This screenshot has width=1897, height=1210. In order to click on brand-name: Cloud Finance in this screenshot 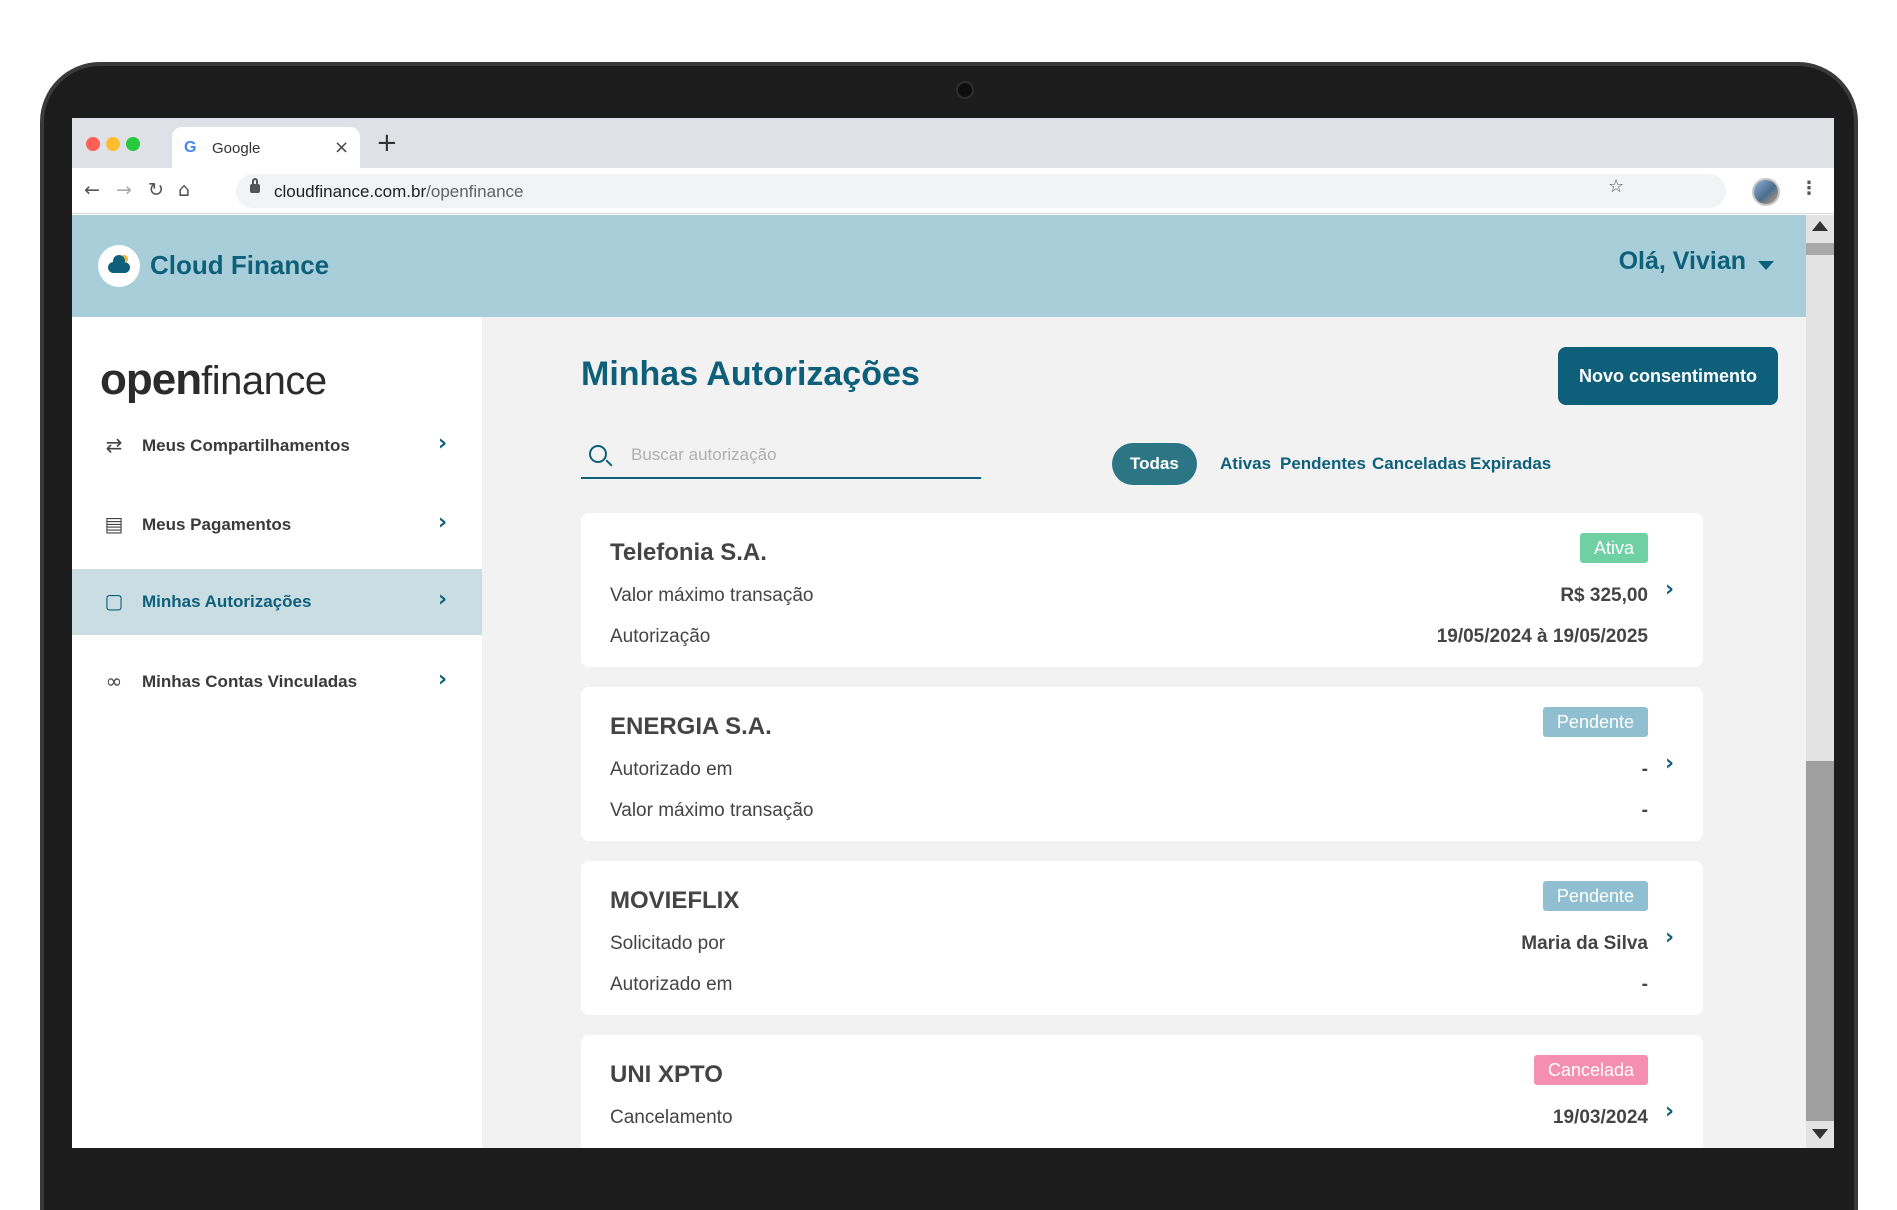, I will do `click(239, 265)`.